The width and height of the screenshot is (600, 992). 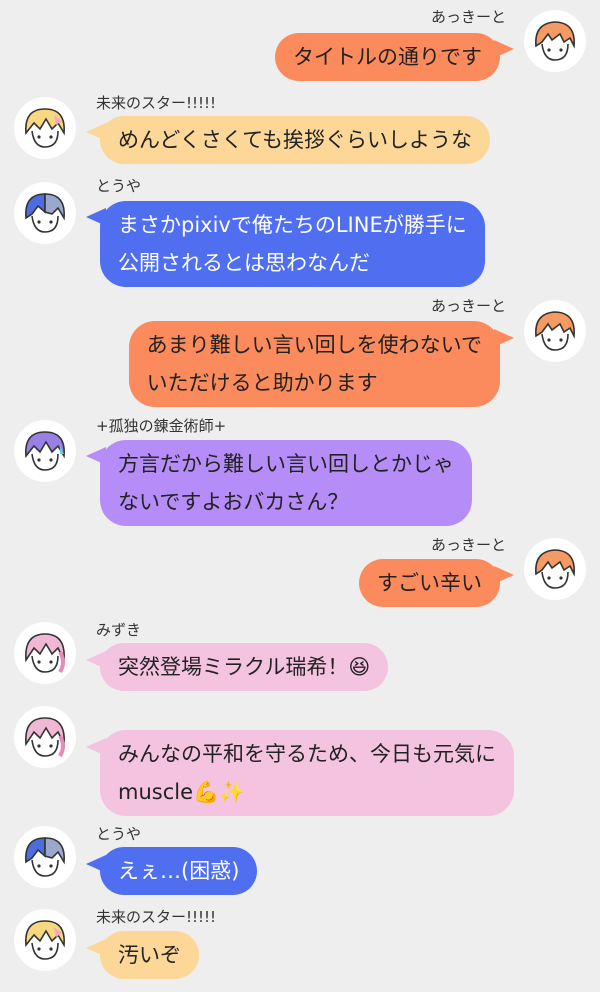 What do you see at coordinates (300, 863) in the screenshot?
I see `chat-message: とうや えぇ…(困惑)` at bounding box center [300, 863].